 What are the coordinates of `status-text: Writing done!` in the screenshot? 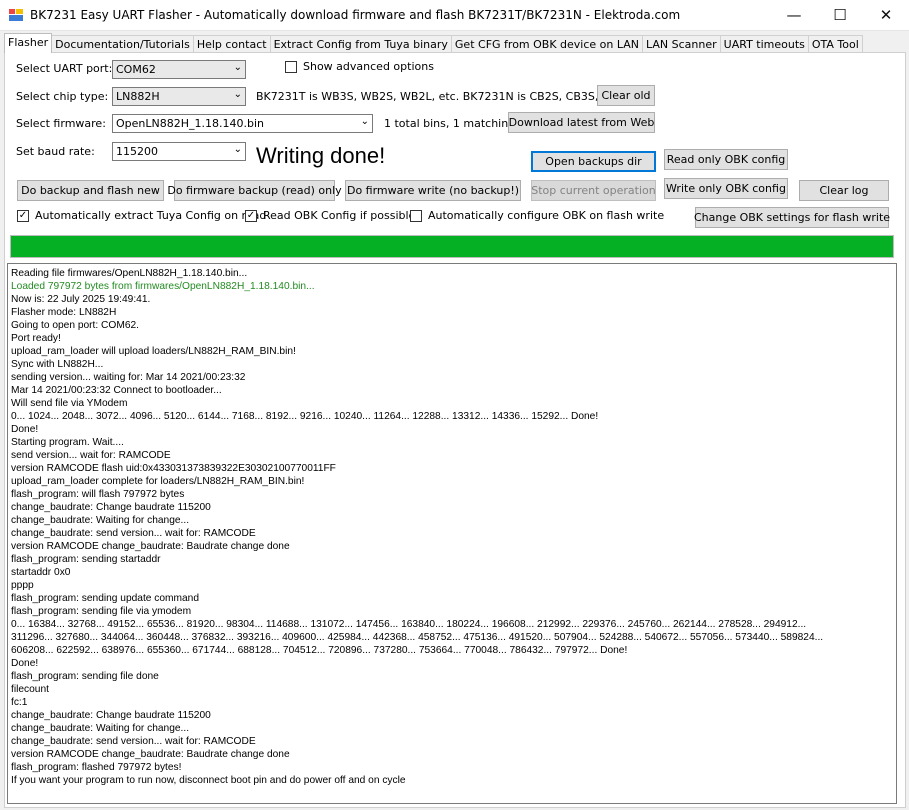 It's located at (321, 155).